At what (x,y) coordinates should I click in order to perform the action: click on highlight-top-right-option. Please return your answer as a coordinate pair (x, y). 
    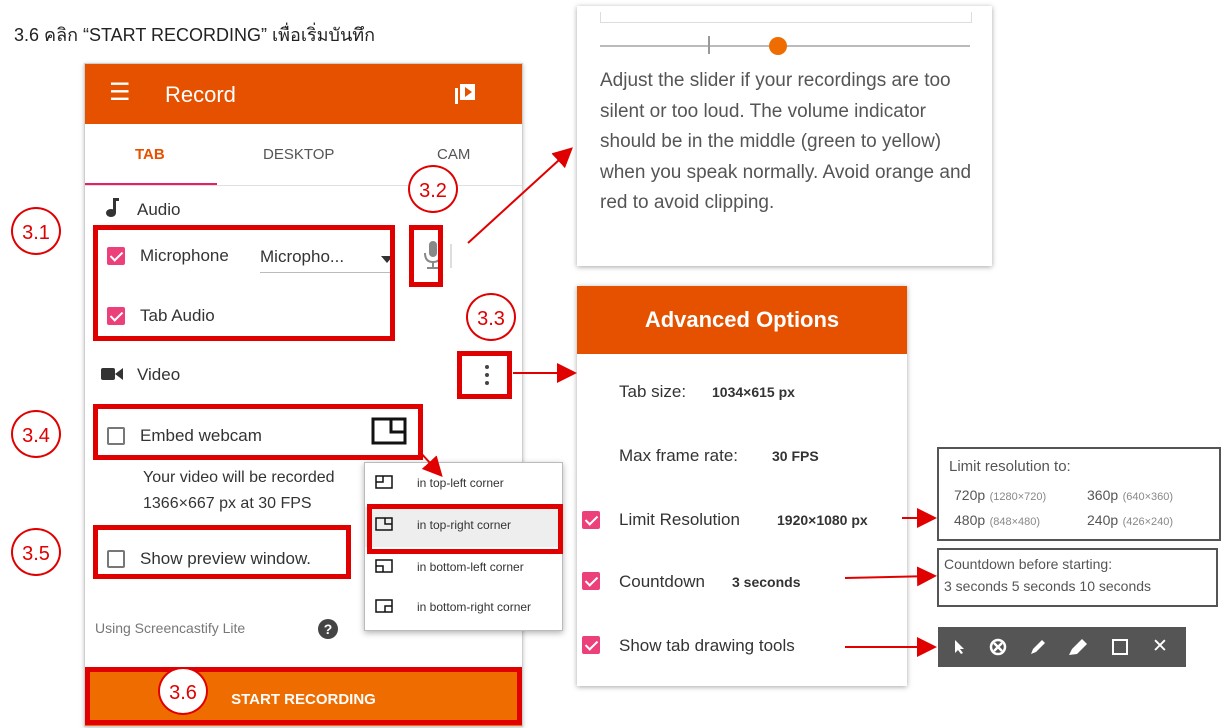
    Looking at the image, I should click on (465, 529).